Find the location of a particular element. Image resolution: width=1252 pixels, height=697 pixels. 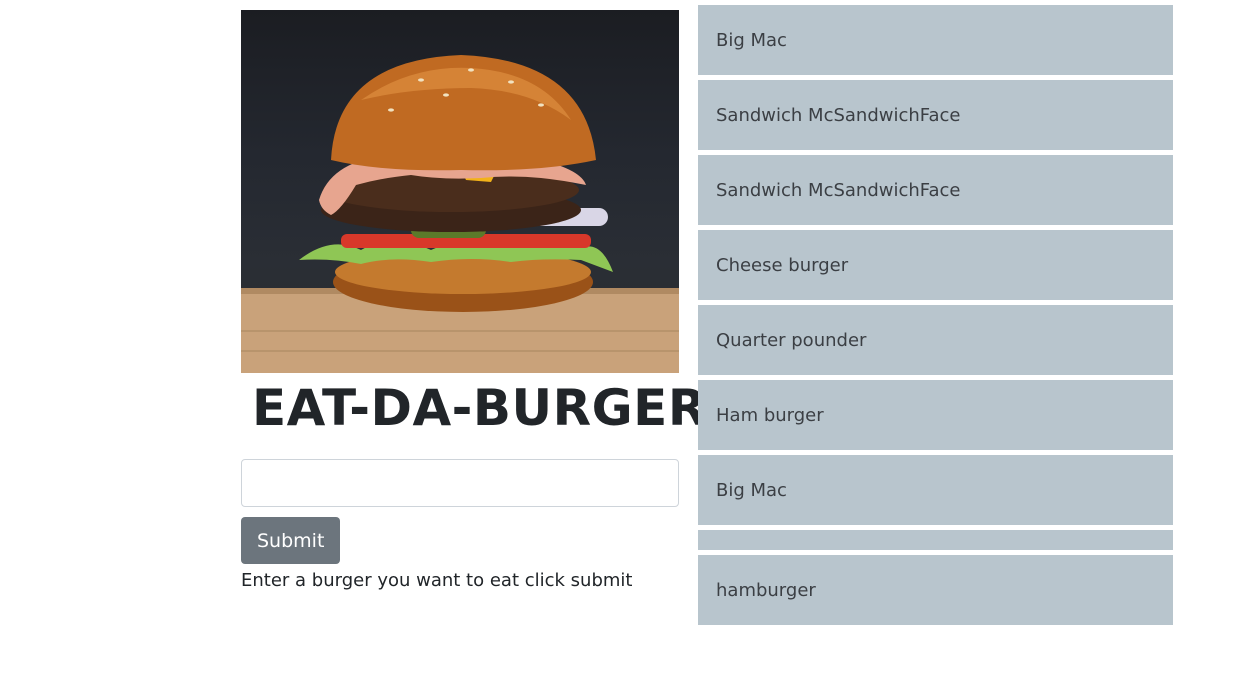

burger-item-label: Ham burger is located at coordinates (770, 415).